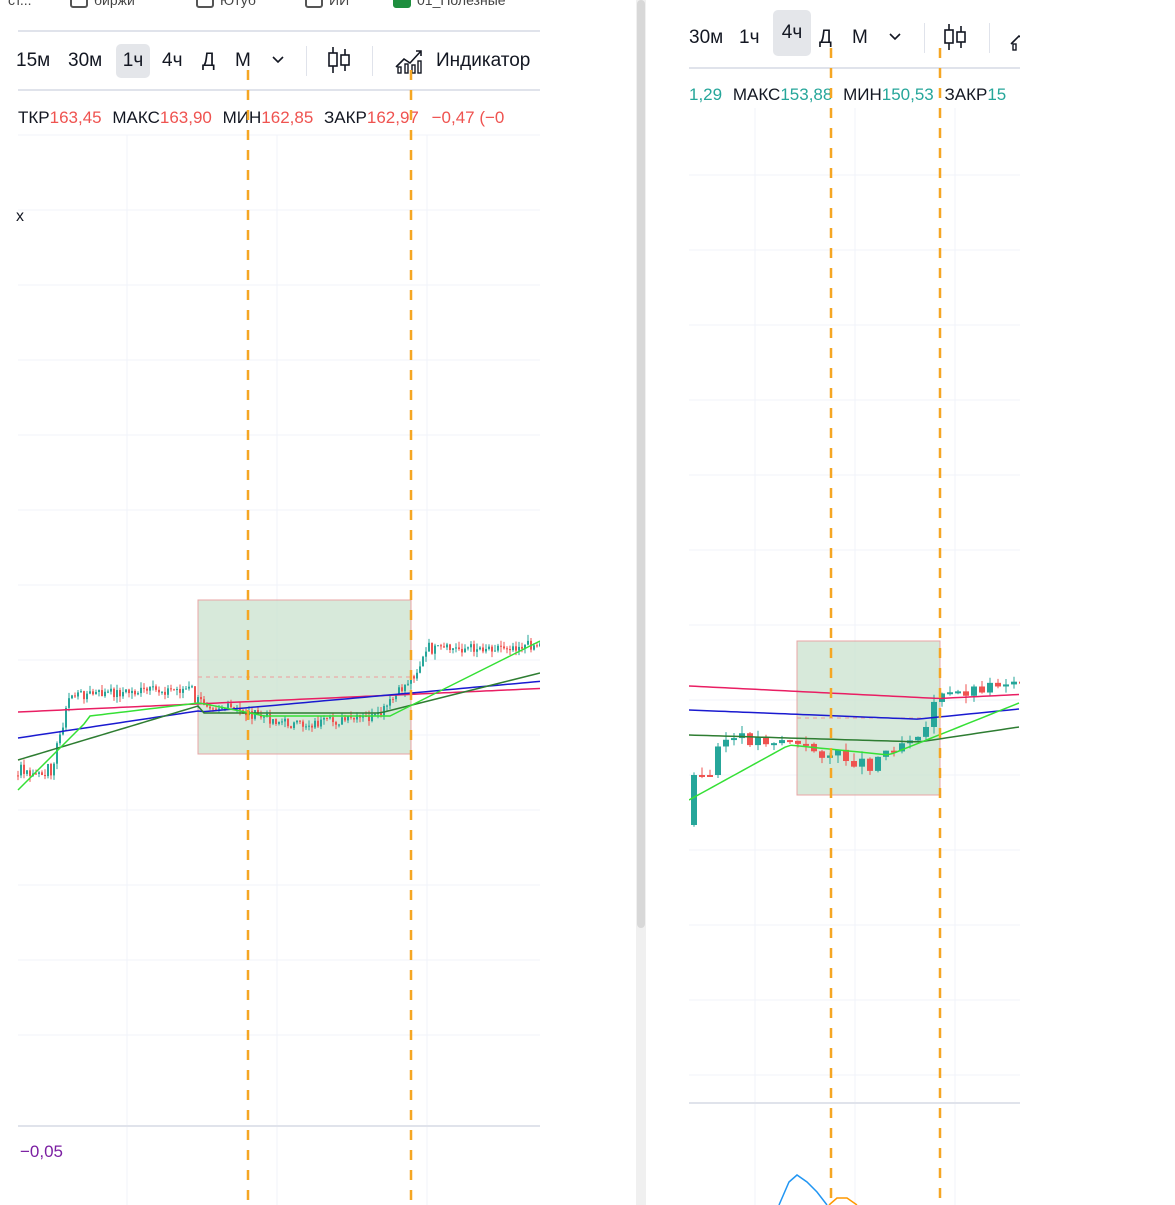 The image size is (1175, 1205). Describe the element at coordinates (641, 464) in the screenshot. I see `scrollbar-thumb` at that location.